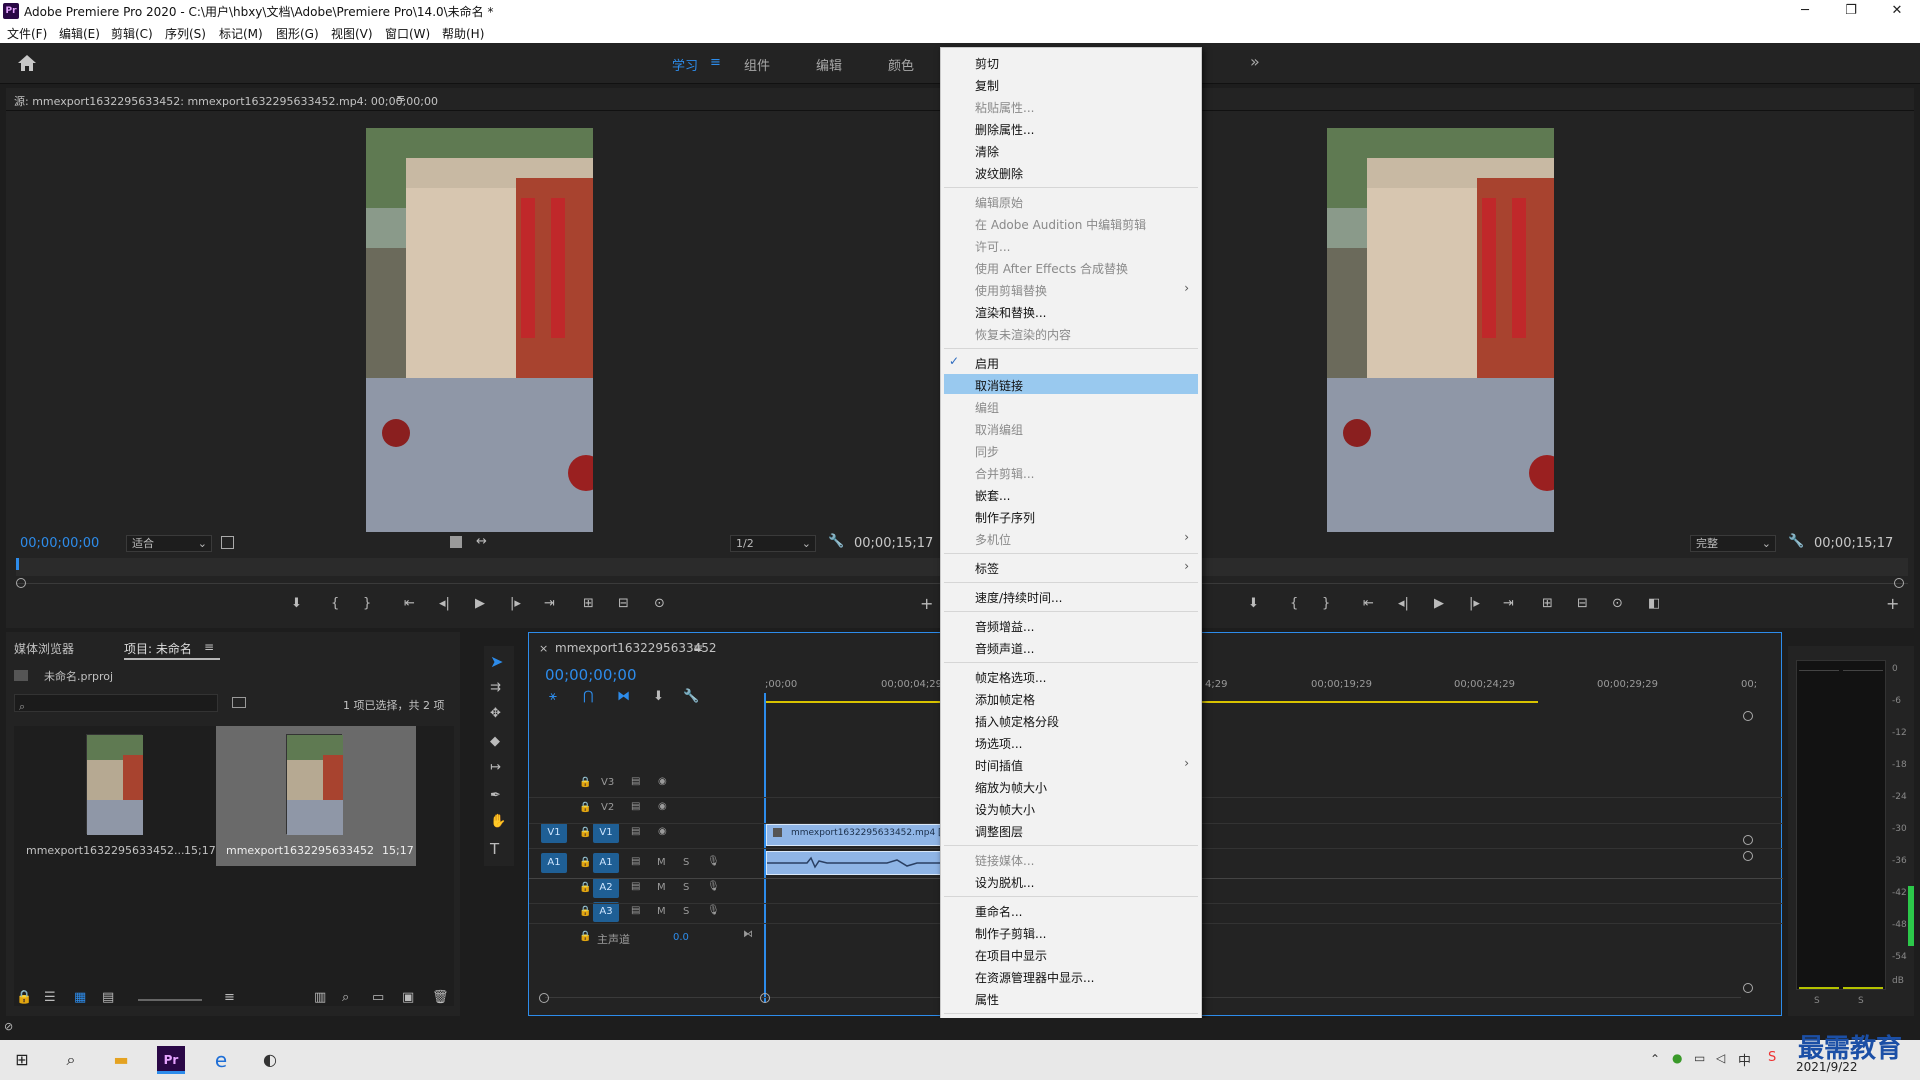  What do you see at coordinates (661, 887) in the screenshot?
I see `a2-mute-button: M` at bounding box center [661, 887].